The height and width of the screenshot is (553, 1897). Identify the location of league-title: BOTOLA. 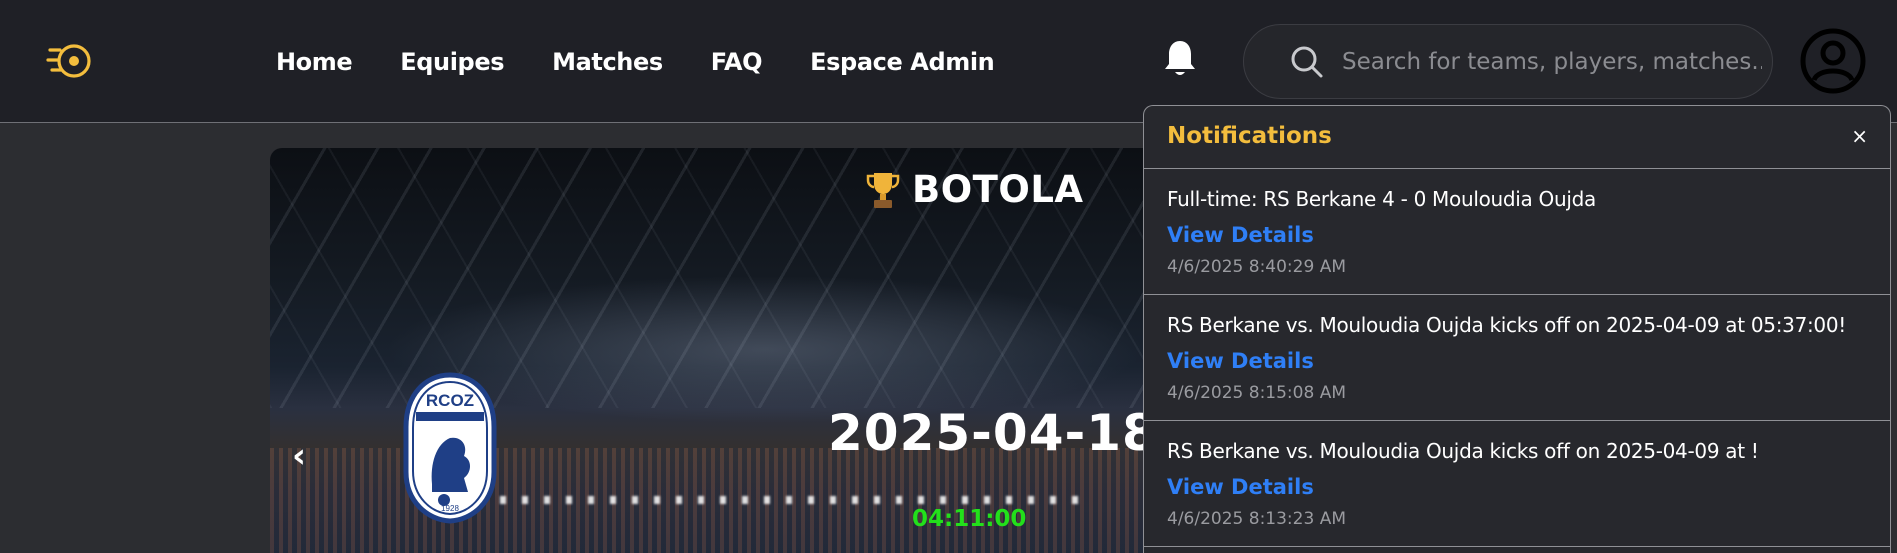
(975, 189).